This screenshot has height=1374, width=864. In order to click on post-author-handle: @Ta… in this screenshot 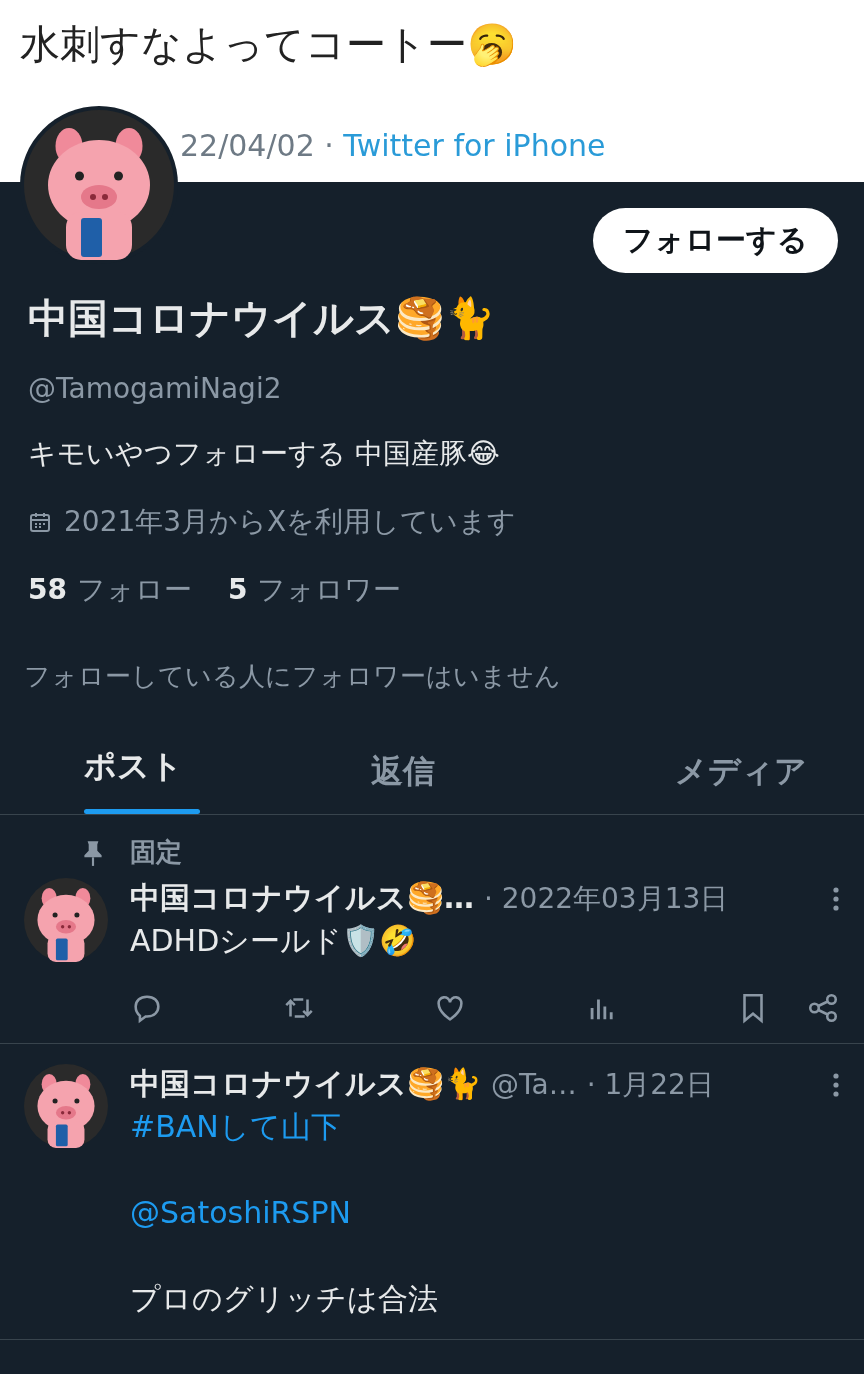, I will do `click(534, 1084)`.